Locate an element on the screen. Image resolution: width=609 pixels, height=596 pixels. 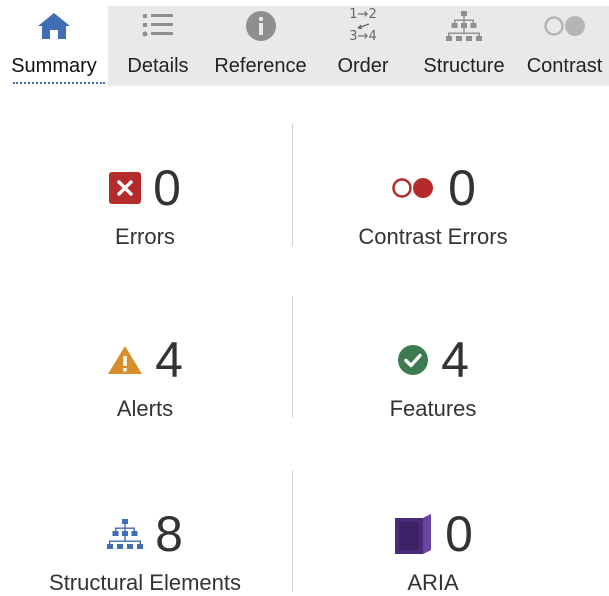
list-icon is located at coordinates (158, 26).